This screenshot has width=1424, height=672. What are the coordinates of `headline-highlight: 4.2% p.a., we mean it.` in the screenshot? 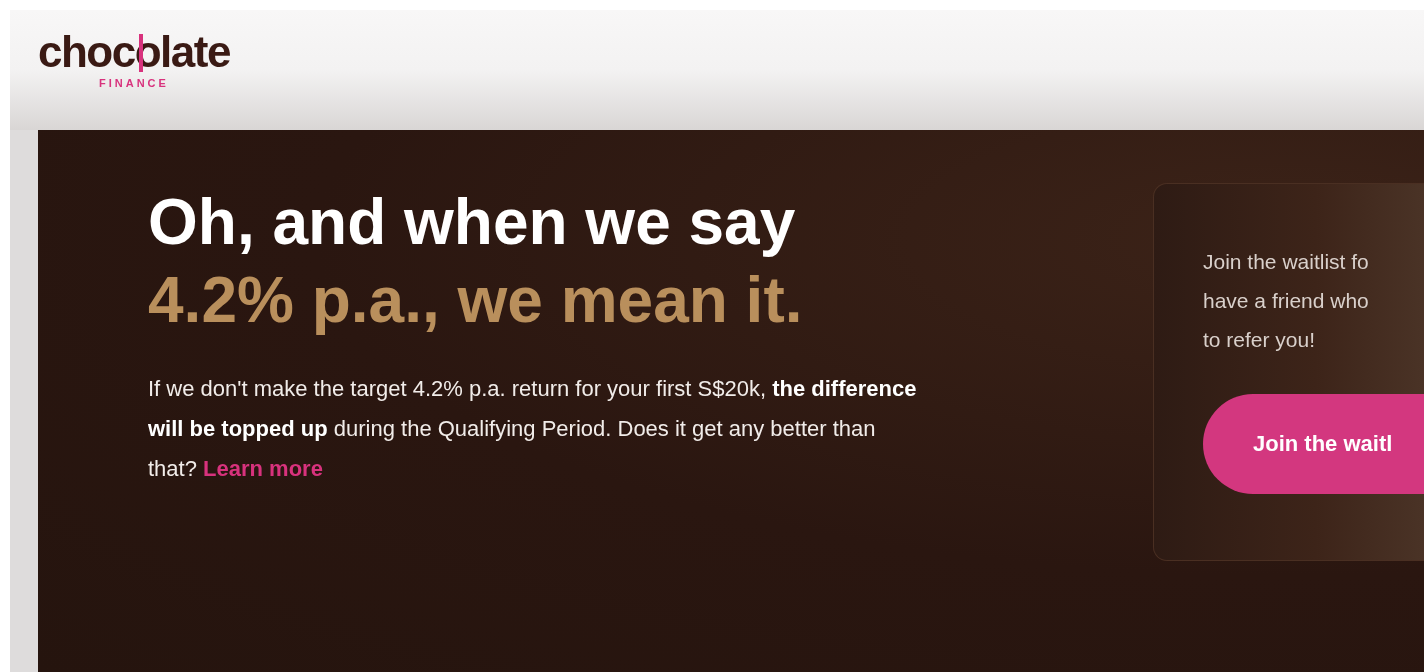 It's located at (476, 300).